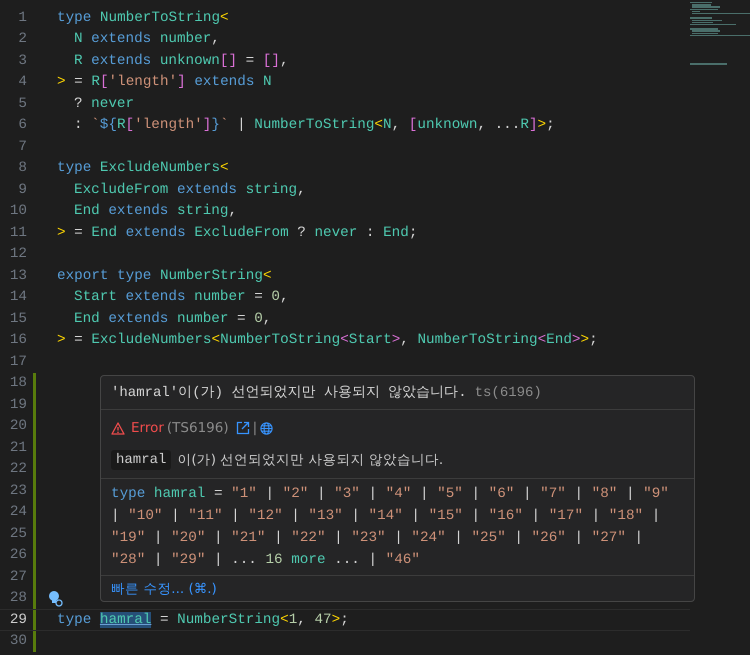 This screenshot has width=750, height=655. What do you see at coordinates (146, 39) in the screenshot?
I see `code-line: N extends number,` at bounding box center [146, 39].